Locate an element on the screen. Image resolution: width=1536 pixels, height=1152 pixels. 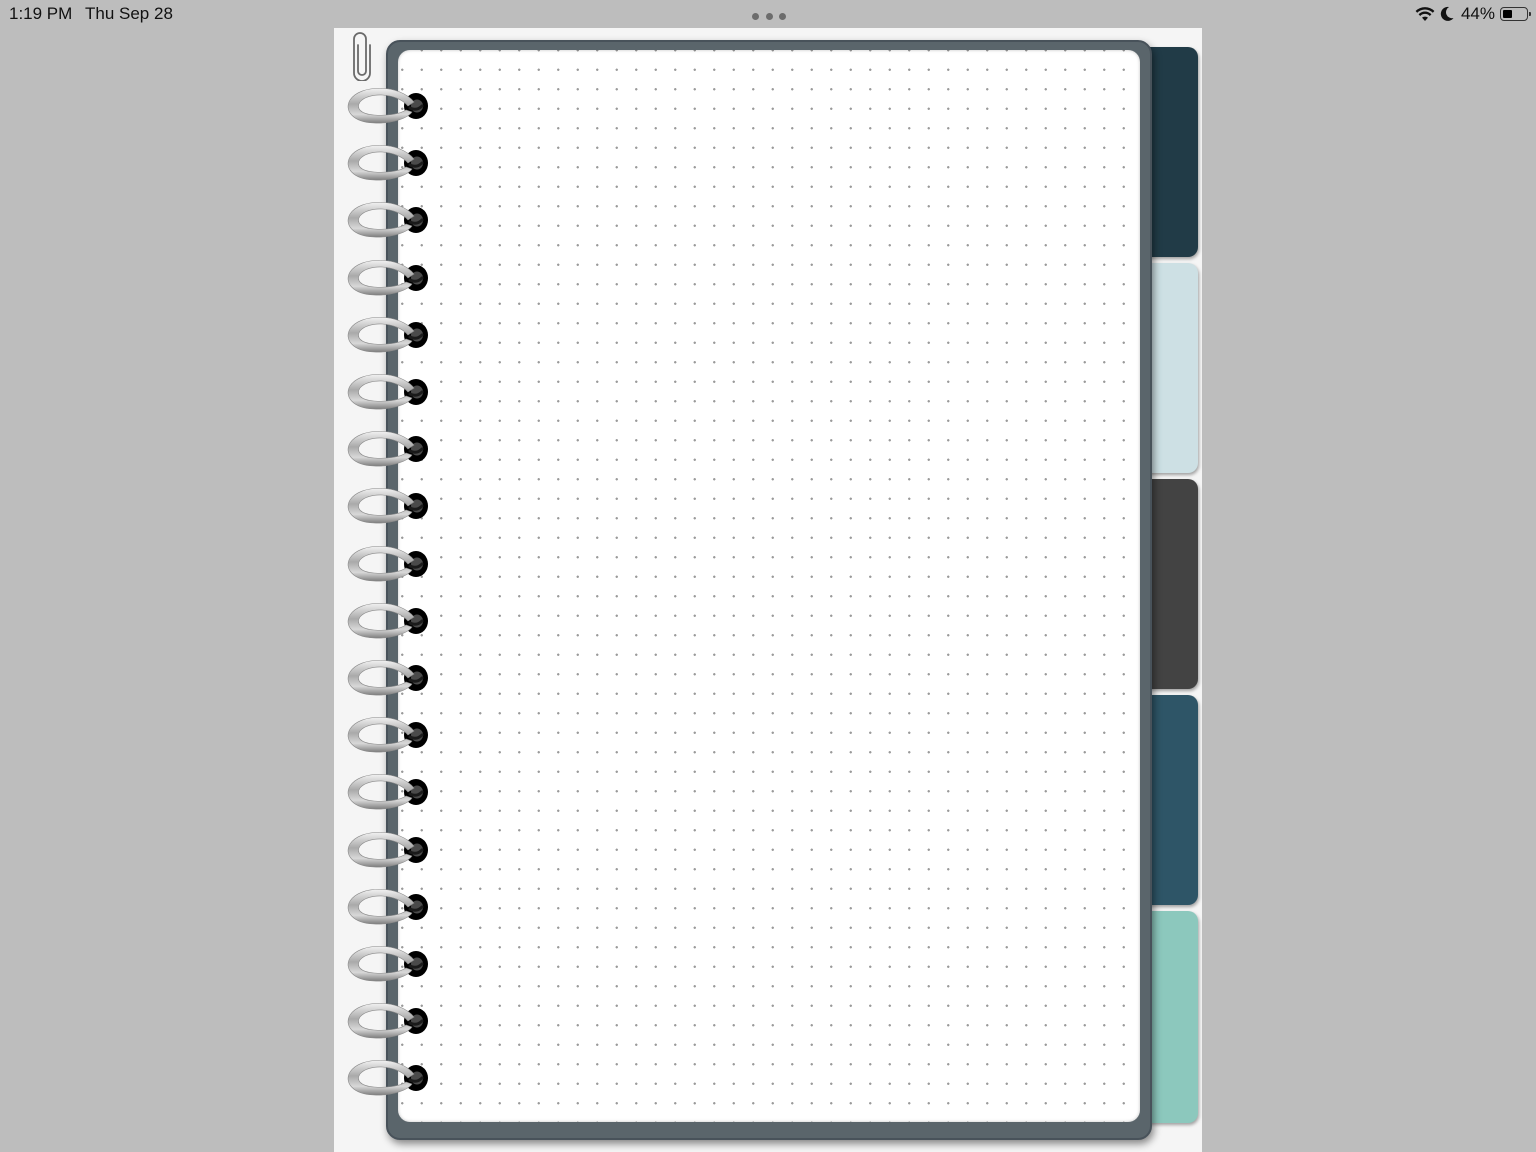
battery-percent: 44% is located at coordinates (1477, 13).